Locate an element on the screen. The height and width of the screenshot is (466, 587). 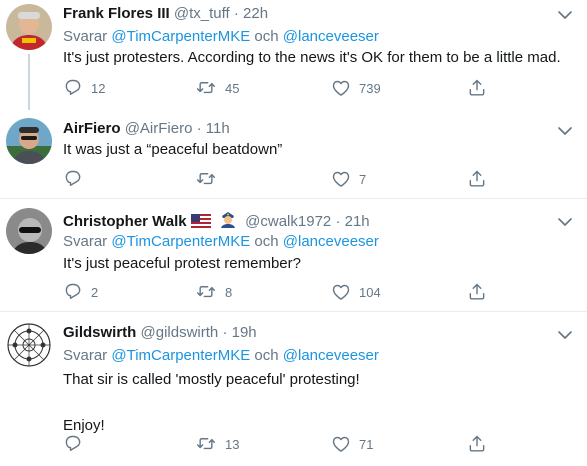
us-flag-icon is located at coordinates (200, 221).